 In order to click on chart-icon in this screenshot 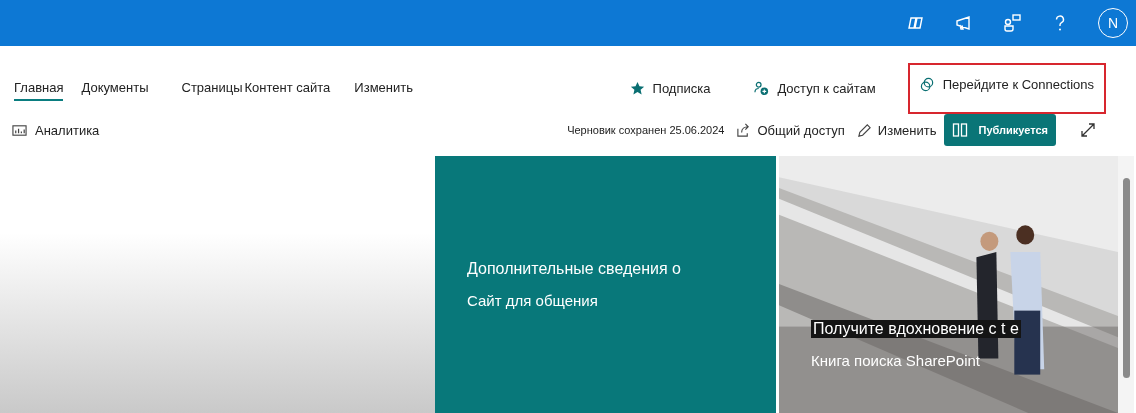, I will do `click(19, 130)`.